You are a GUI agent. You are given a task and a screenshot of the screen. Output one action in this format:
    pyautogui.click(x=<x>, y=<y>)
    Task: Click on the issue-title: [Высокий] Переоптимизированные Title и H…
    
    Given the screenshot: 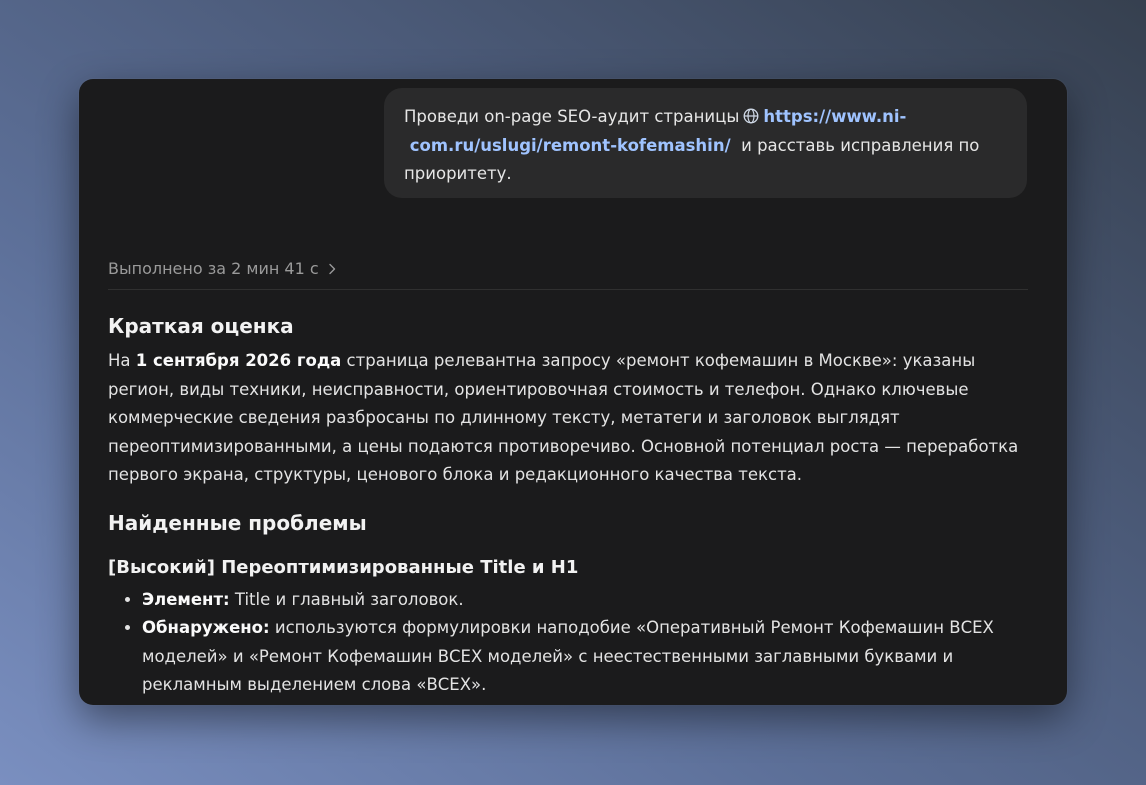 What is the action you would take?
    pyautogui.click(x=343, y=567)
    